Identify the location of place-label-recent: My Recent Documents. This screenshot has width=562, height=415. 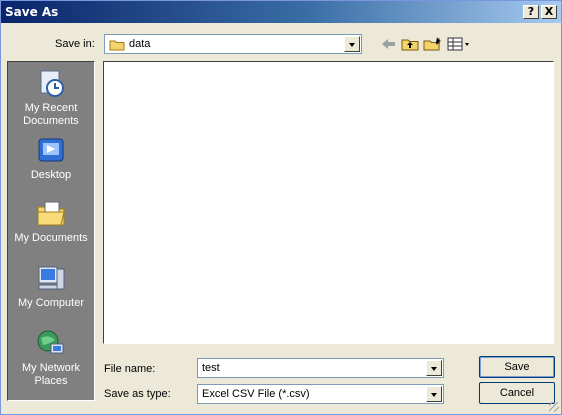
(51, 114).